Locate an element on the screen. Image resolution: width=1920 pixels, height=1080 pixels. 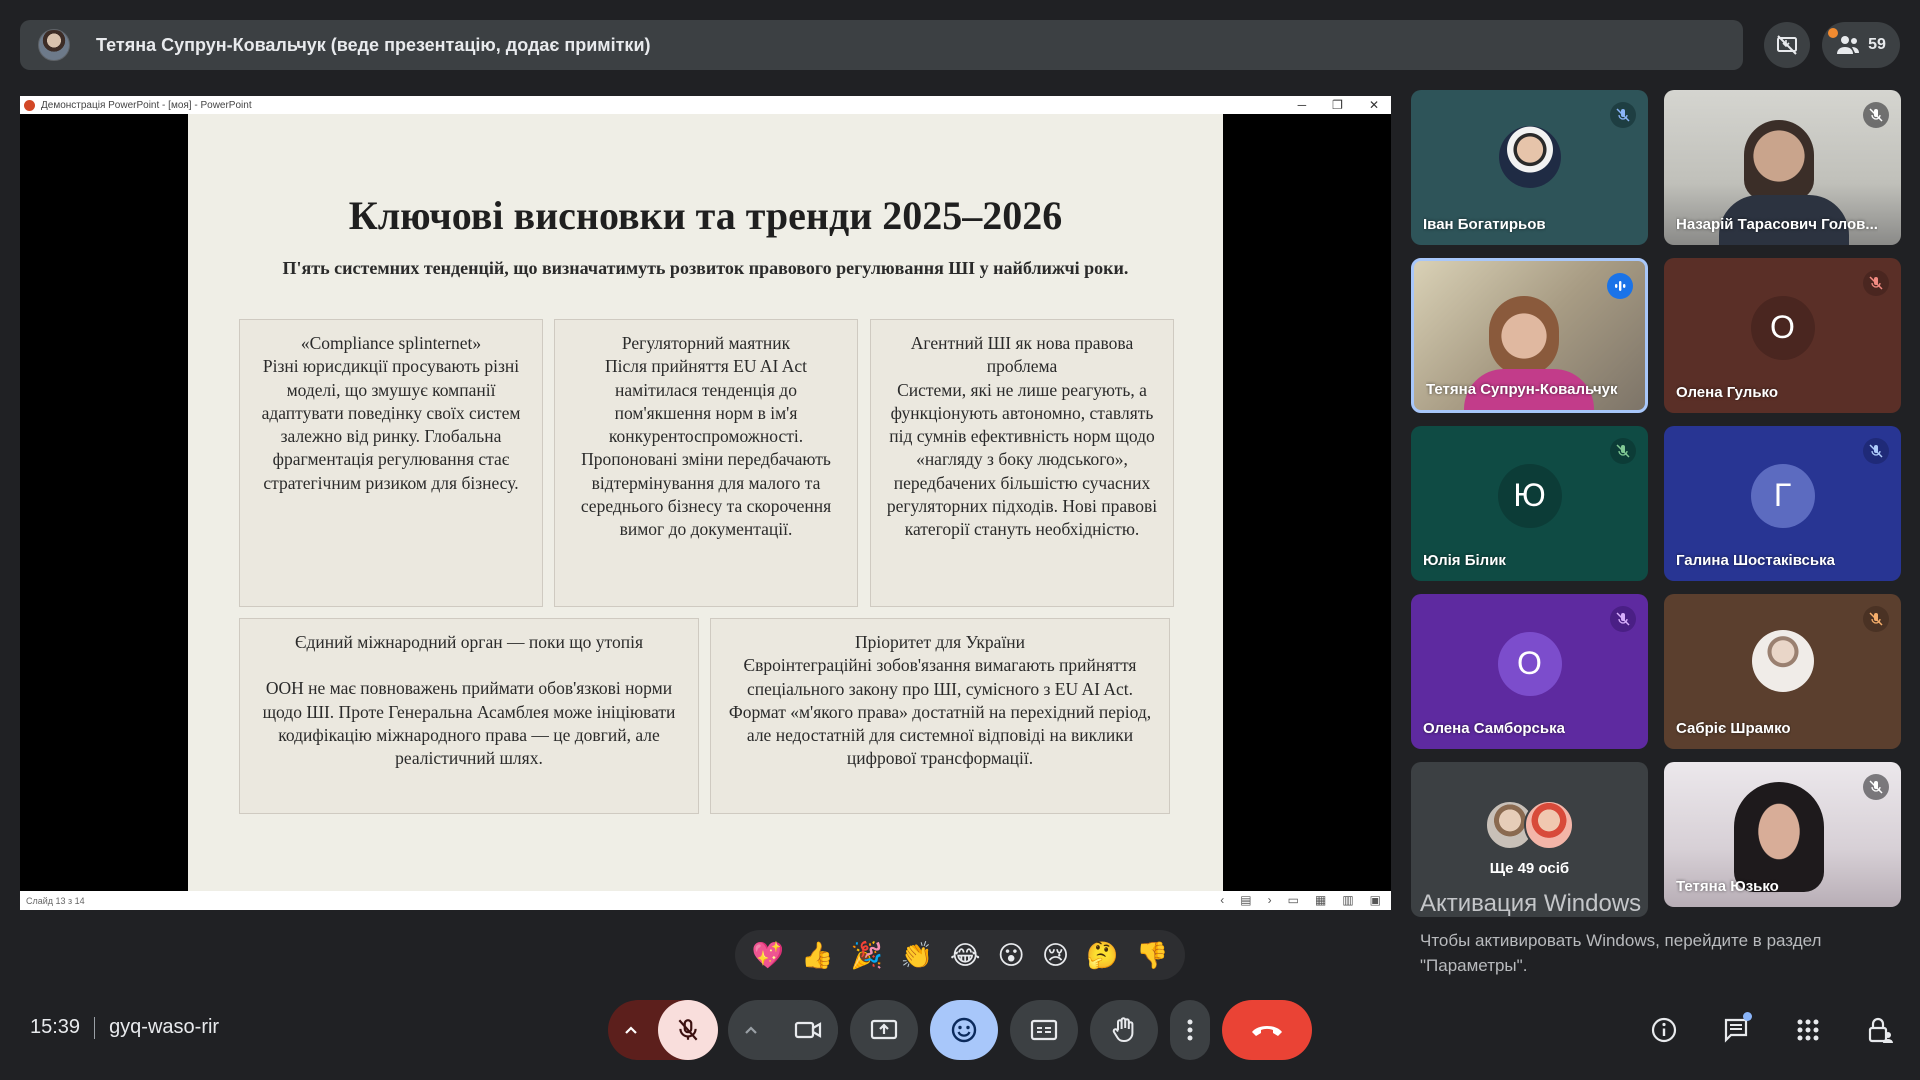
audio-options-button is located at coordinates (631, 1030).